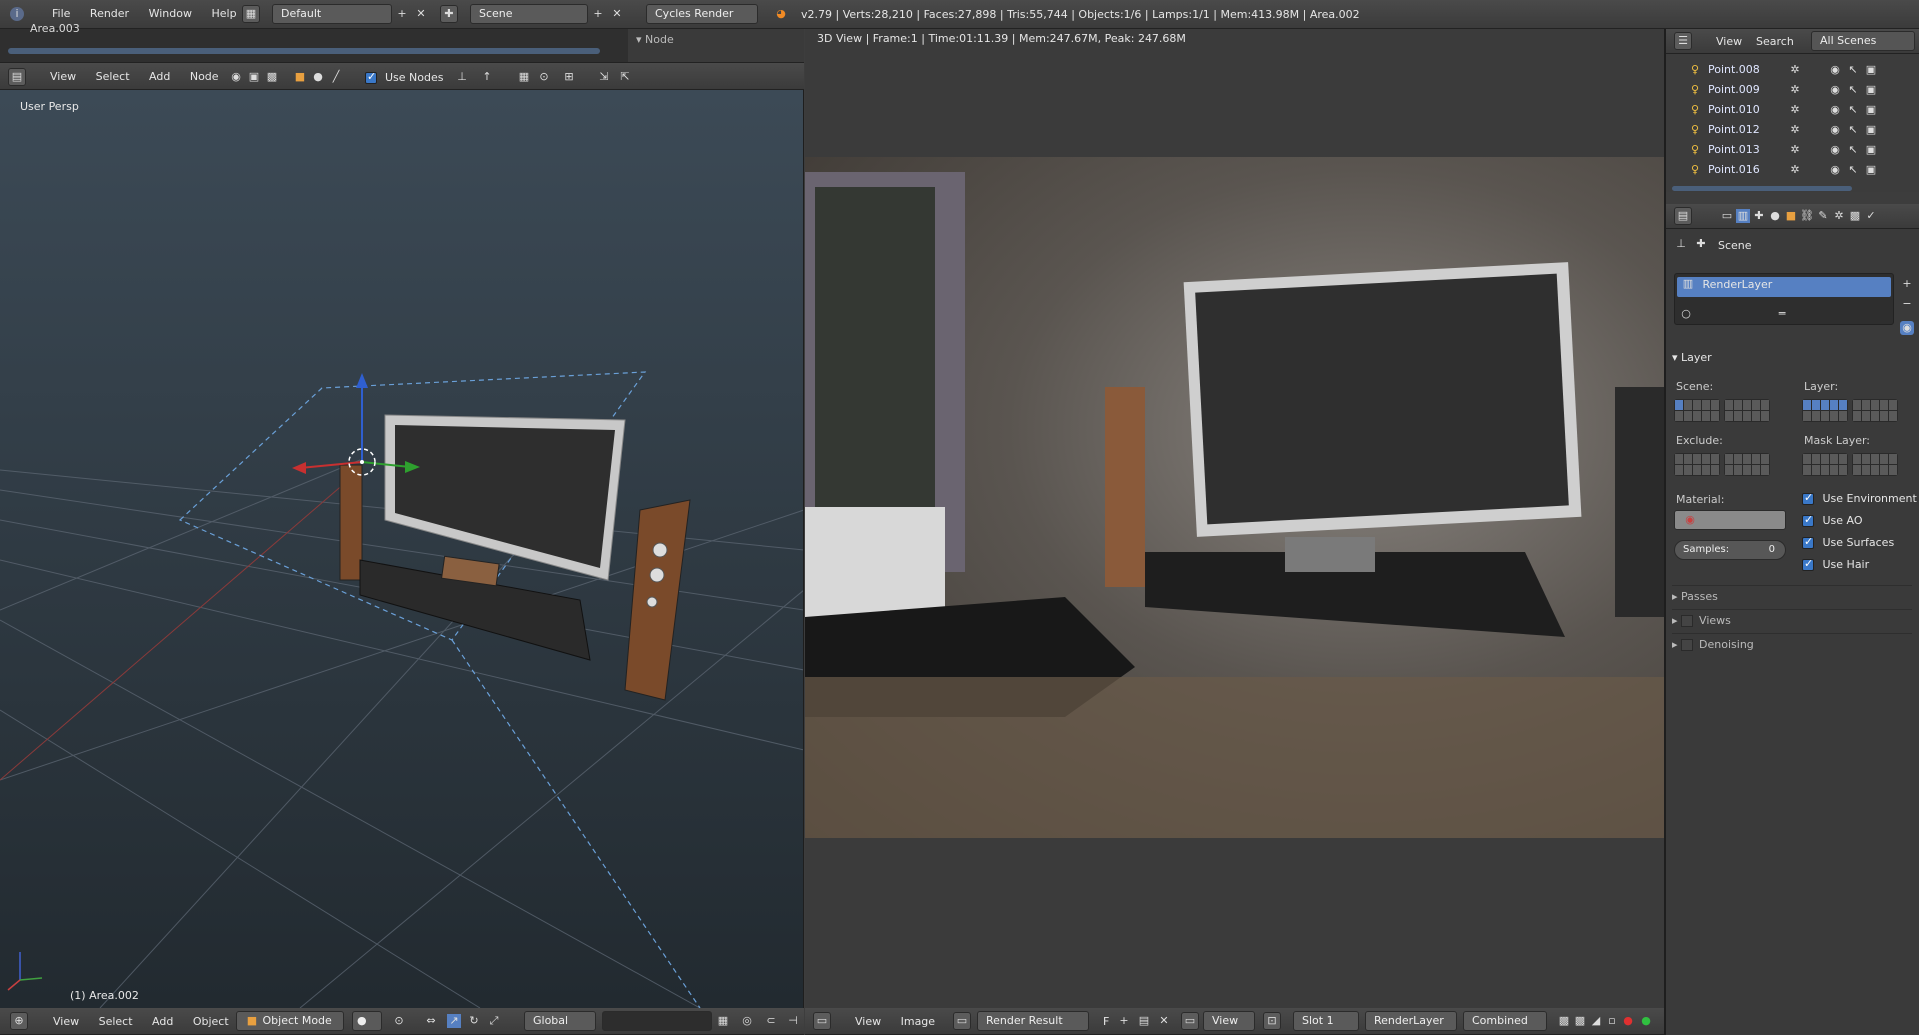  What do you see at coordinates (1326, 1021) in the screenshot?
I see `slot-select: Slot 1` at bounding box center [1326, 1021].